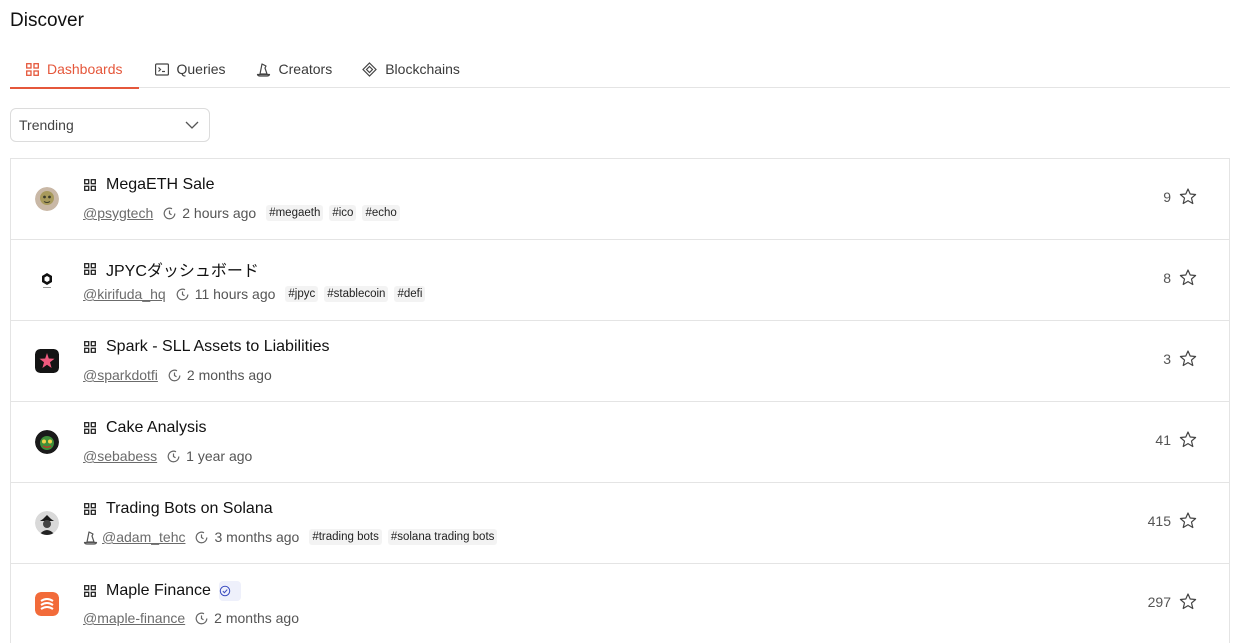  What do you see at coordinates (257, 537) in the screenshot?
I see `timestamp: 3 months ago` at bounding box center [257, 537].